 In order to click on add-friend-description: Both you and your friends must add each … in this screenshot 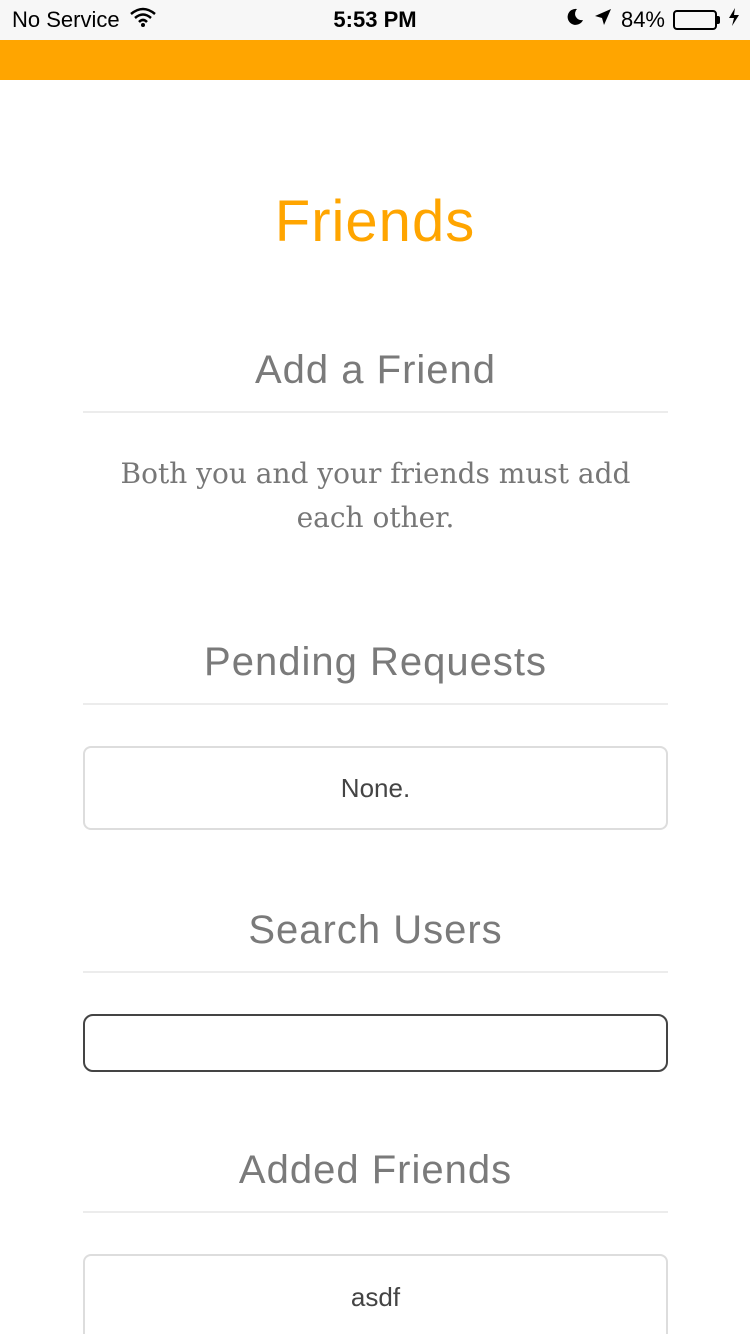, I will do `click(375, 495)`.